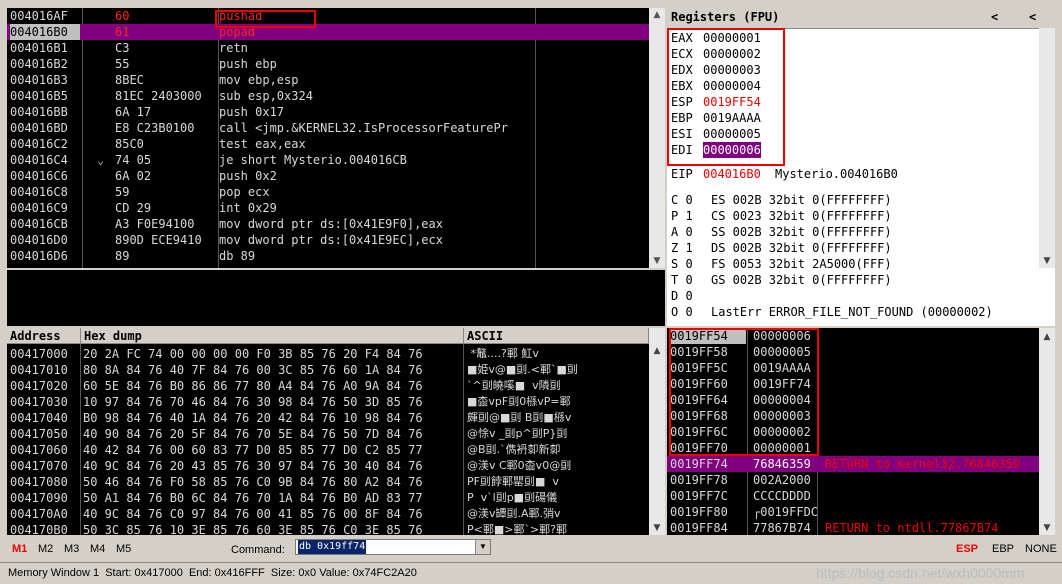  Describe the element at coordinates (45, 418) in the screenshot. I see `dump-address: 00417040` at that location.